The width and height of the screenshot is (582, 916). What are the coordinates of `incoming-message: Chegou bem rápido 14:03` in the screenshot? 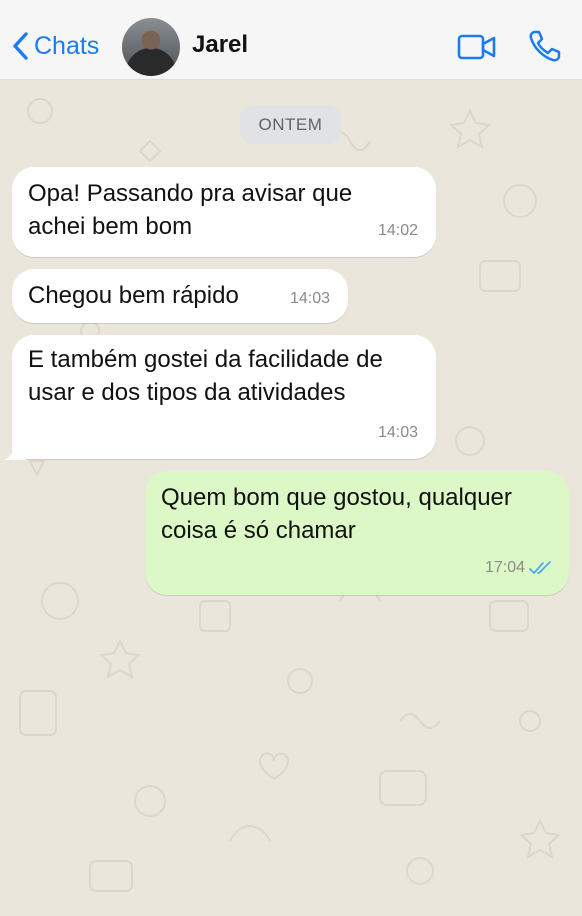 It's located at (180, 296).